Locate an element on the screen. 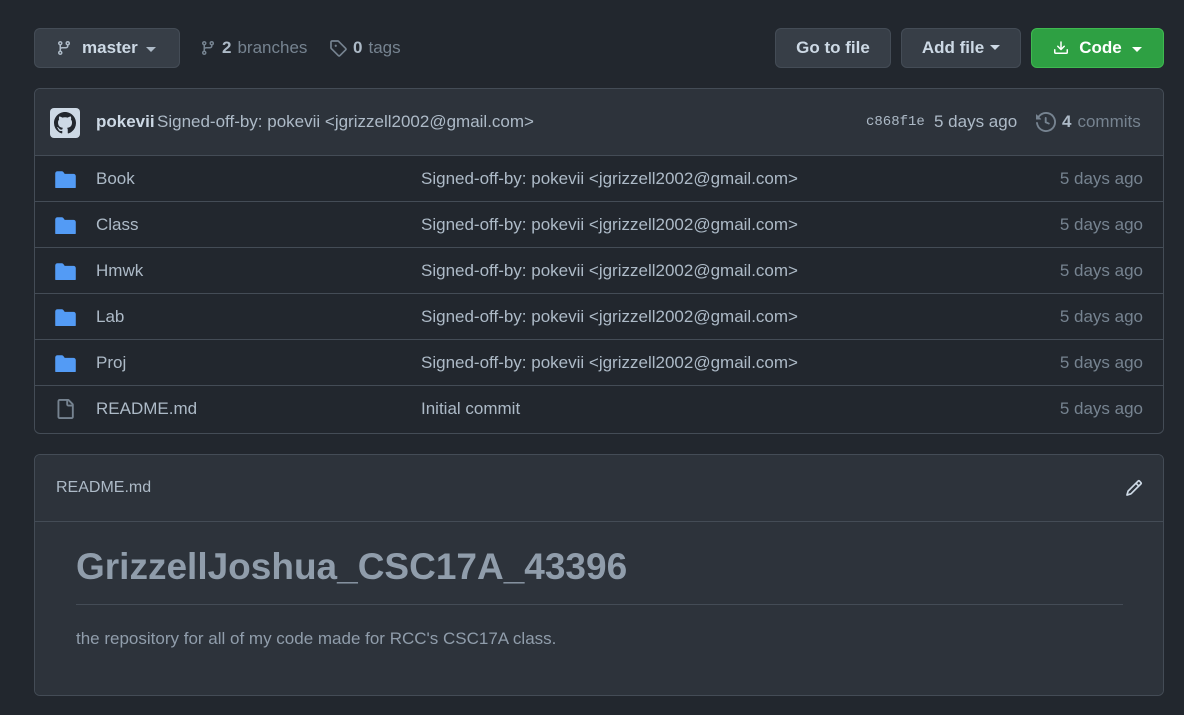 The height and width of the screenshot is (715, 1184). commits-history-link: 4 commits is located at coordinates (1088, 122).